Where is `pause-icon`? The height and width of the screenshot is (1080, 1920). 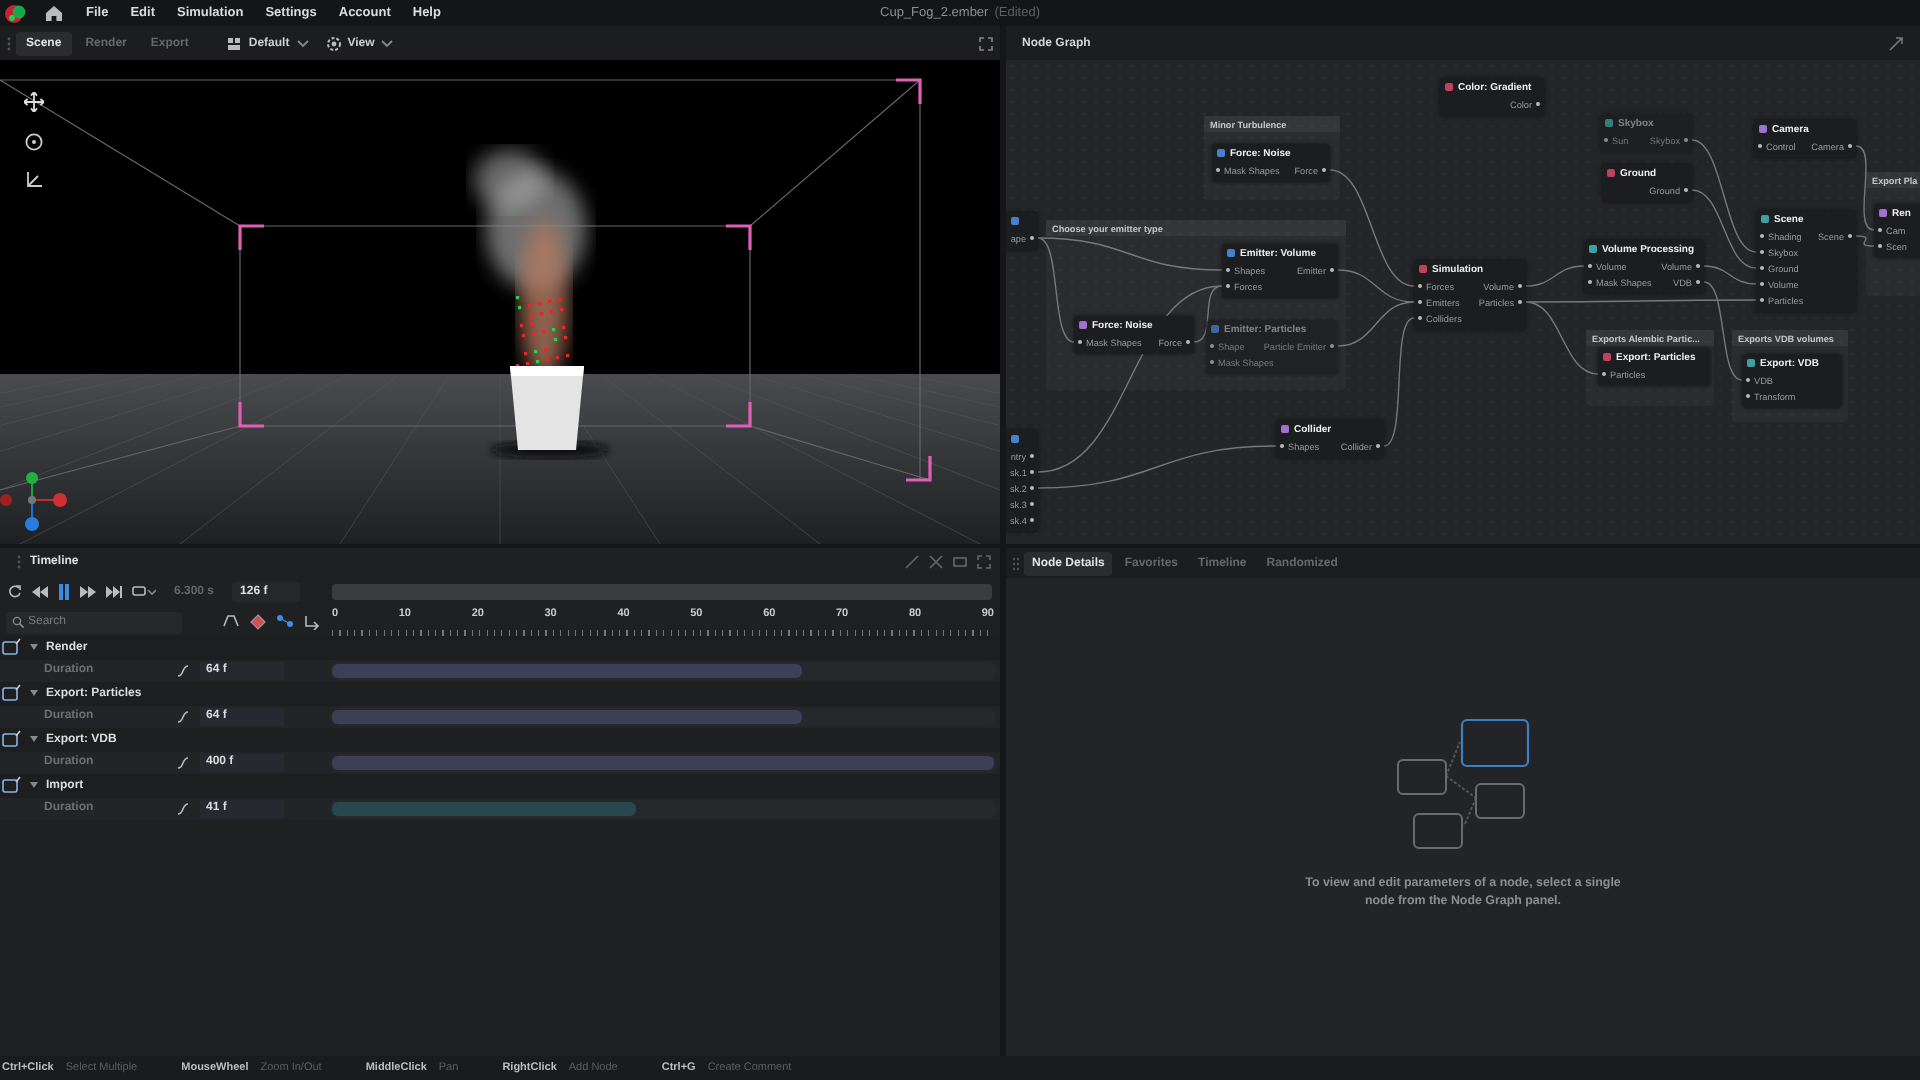
pause-icon is located at coordinates (64, 591).